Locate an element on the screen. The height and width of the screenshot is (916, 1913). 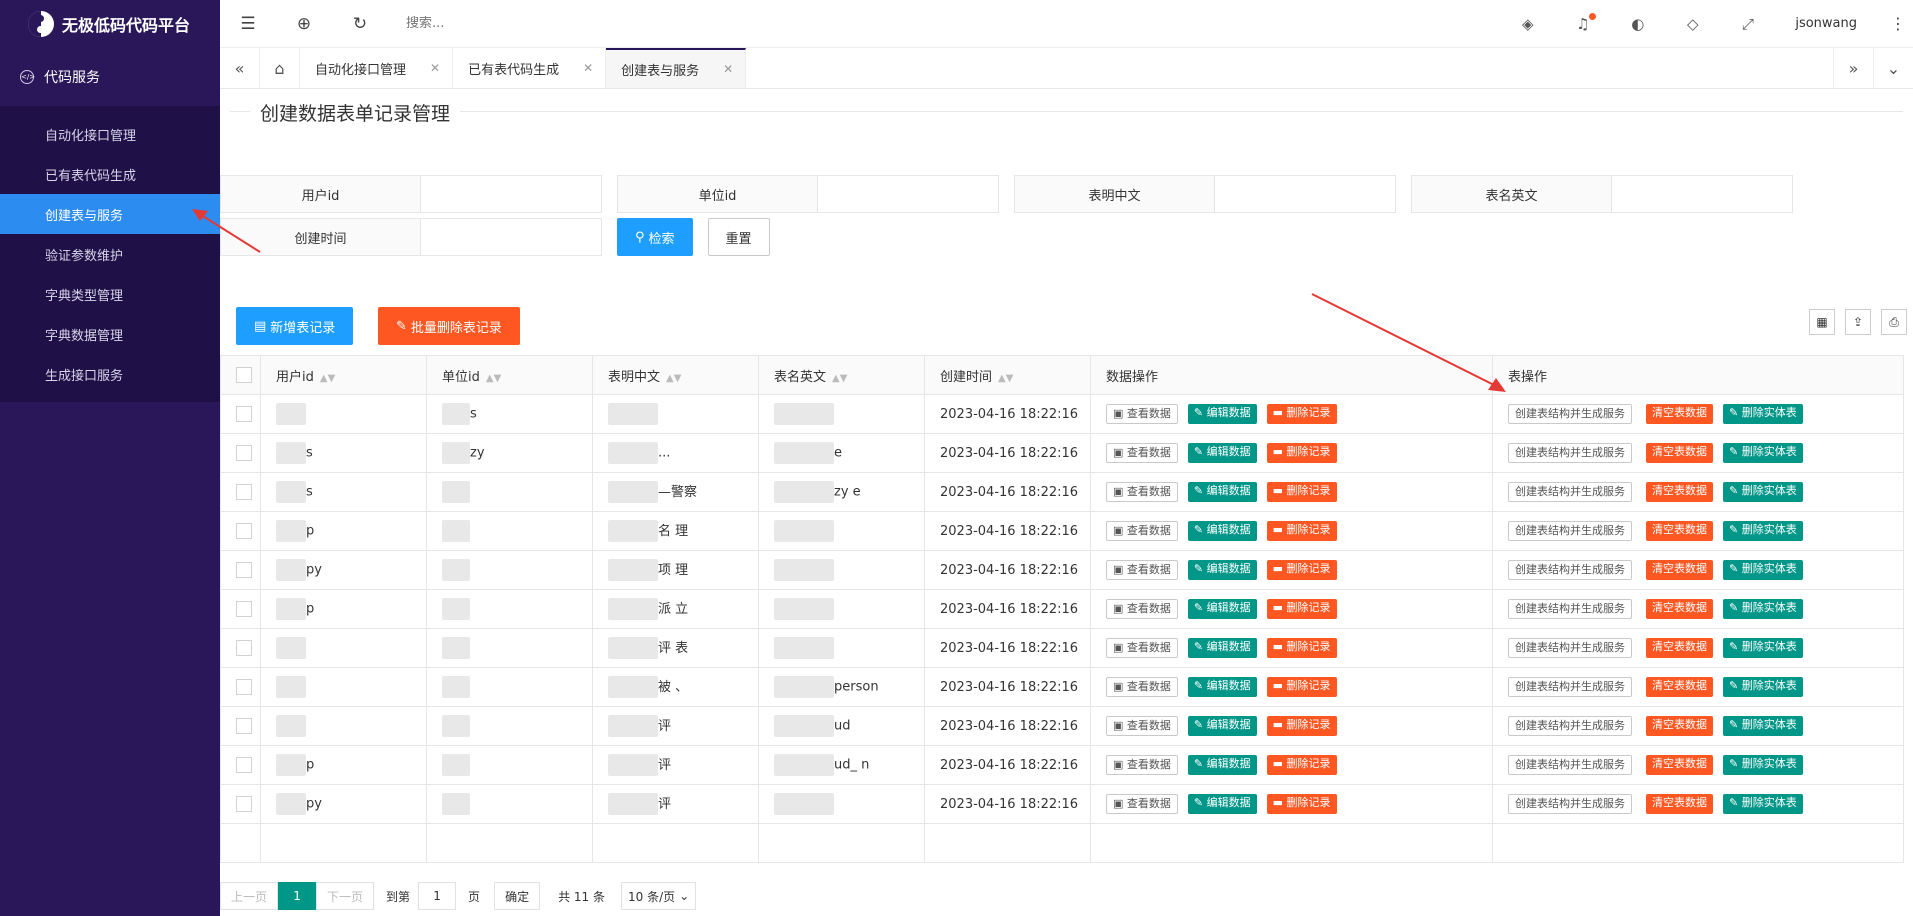
tab-existing-table-codegen: 已有表代码生成 ✕ is located at coordinates (530, 68).